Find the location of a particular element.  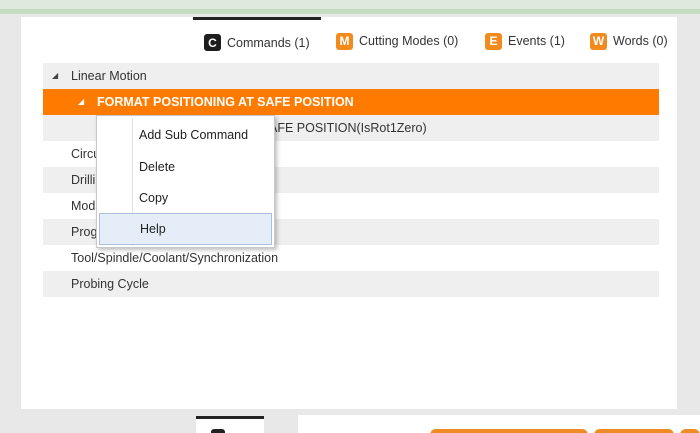

tree-item-tool-spindle: Tool/Spindle/Coolant/Synchronization is located at coordinates (351, 258).